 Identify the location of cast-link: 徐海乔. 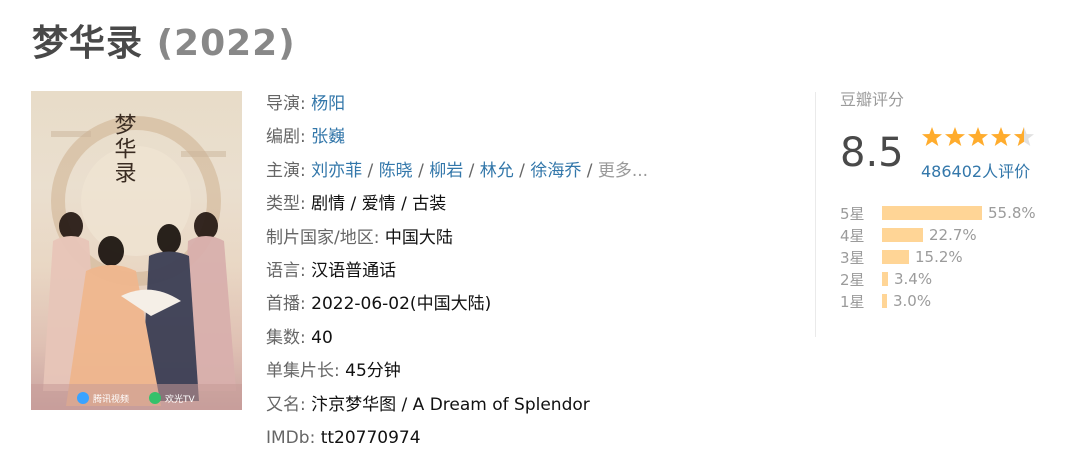
(555, 171).